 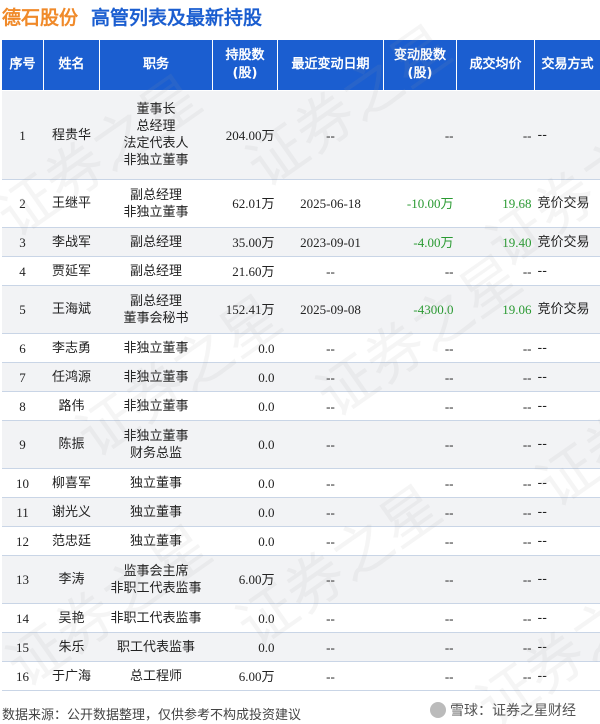 What do you see at coordinates (71, 242) in the screenshot?
I see `name-cell: 李战军` at bounding box center [71, 242].